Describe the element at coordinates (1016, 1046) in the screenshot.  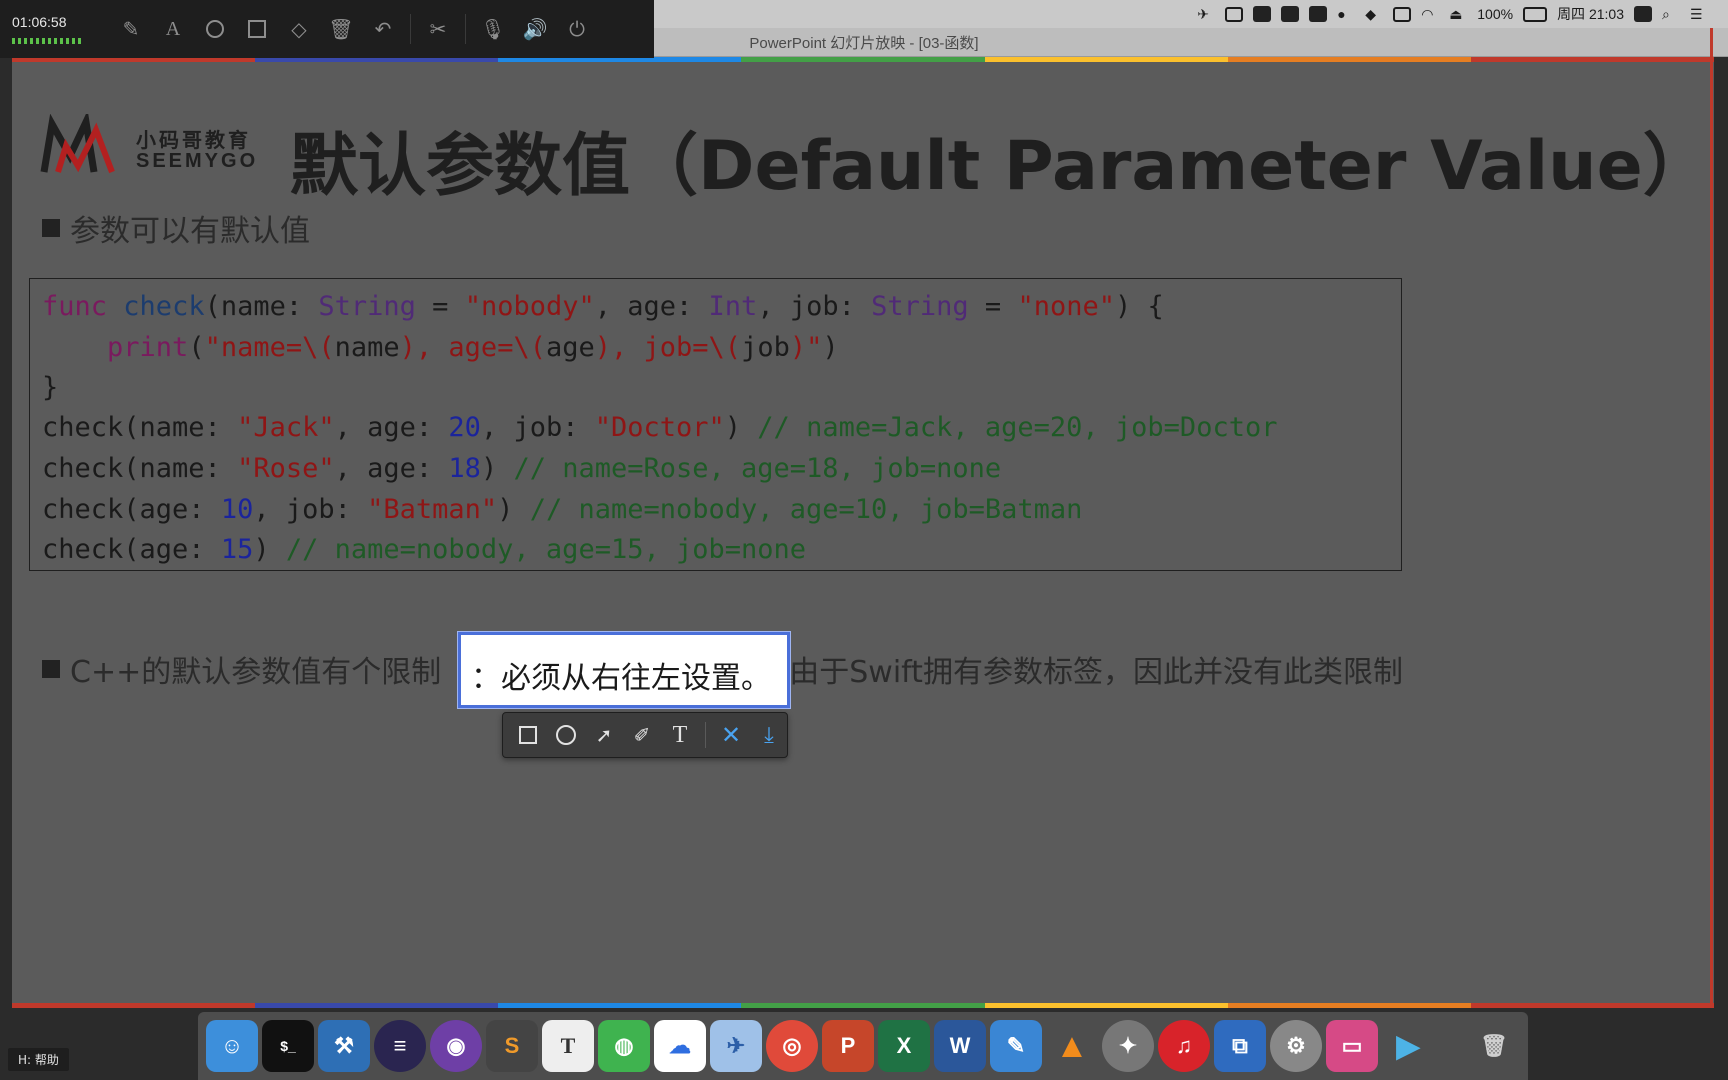
I see `pen-app-icon: ✎` at that location.